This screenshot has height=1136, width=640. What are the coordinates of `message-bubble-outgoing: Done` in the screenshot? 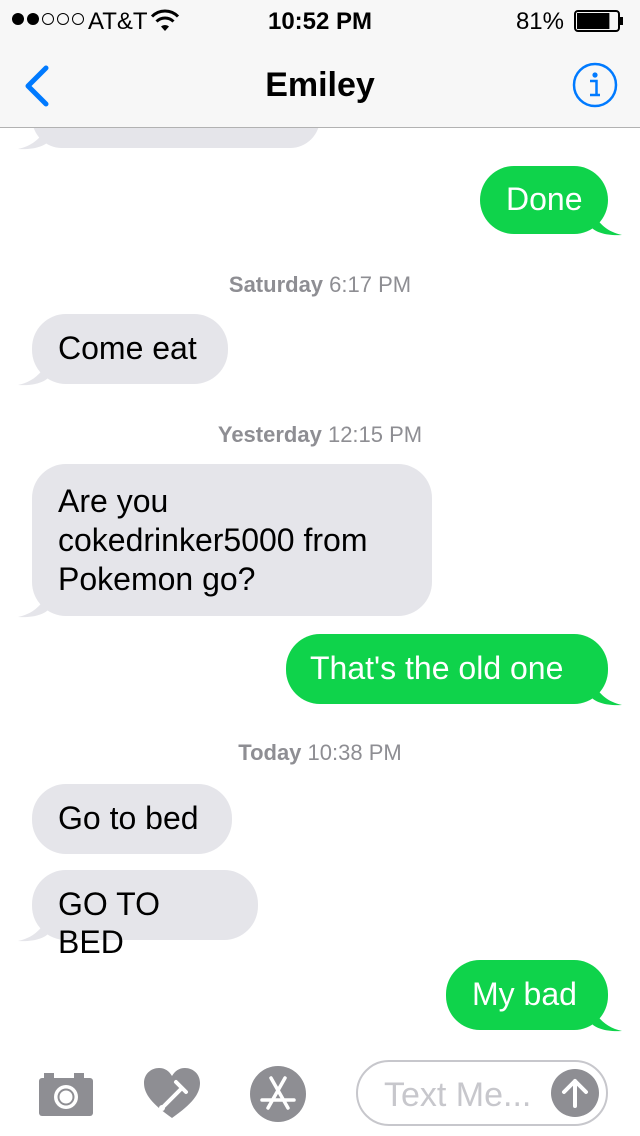 It's located at (551, 201).